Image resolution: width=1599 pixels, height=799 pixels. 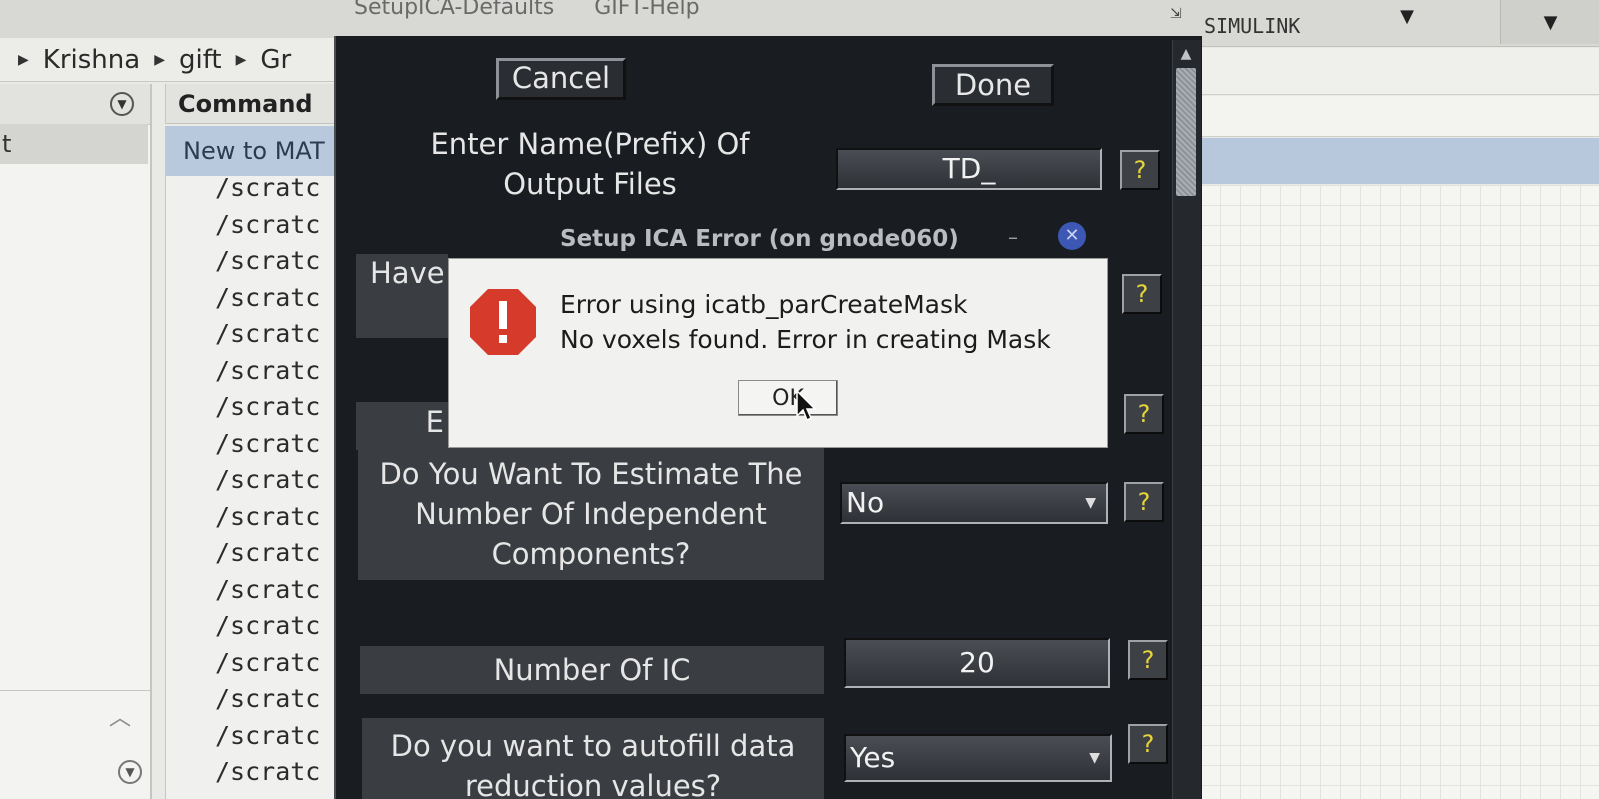 I want to click on number-of-ic-input: 20, so click(x=977, y=663).